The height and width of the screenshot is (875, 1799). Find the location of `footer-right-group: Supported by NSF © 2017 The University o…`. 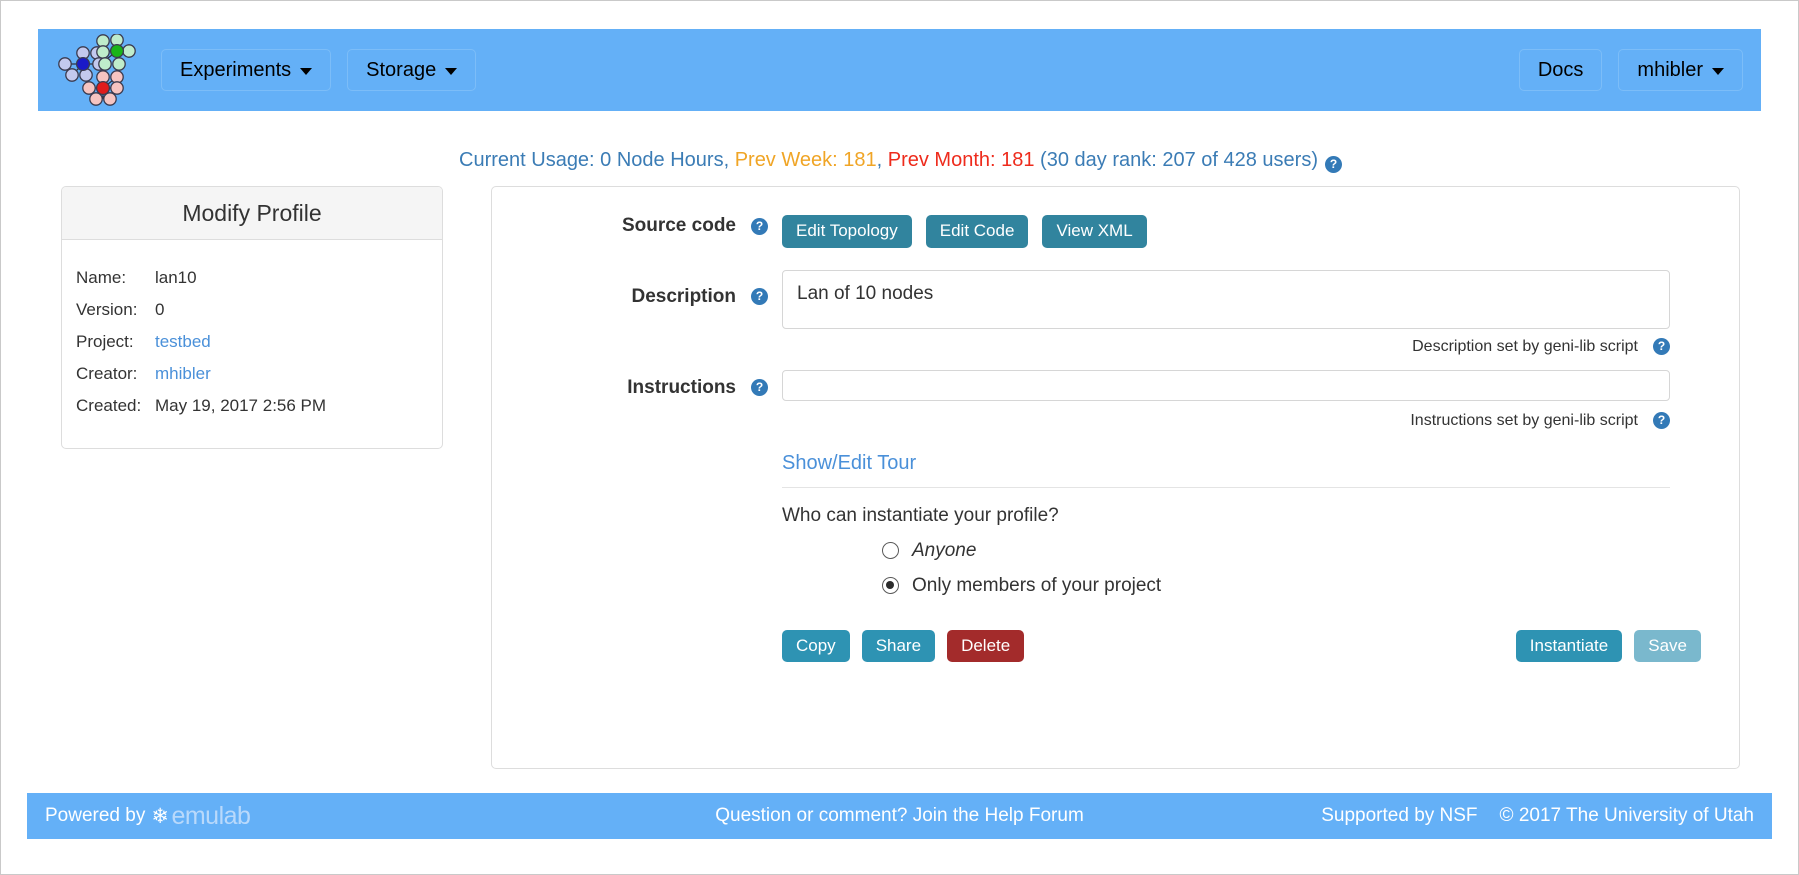

footer-right-group: Supported by NSF © 2017 The University o… is located at coordinates (1537, 816).